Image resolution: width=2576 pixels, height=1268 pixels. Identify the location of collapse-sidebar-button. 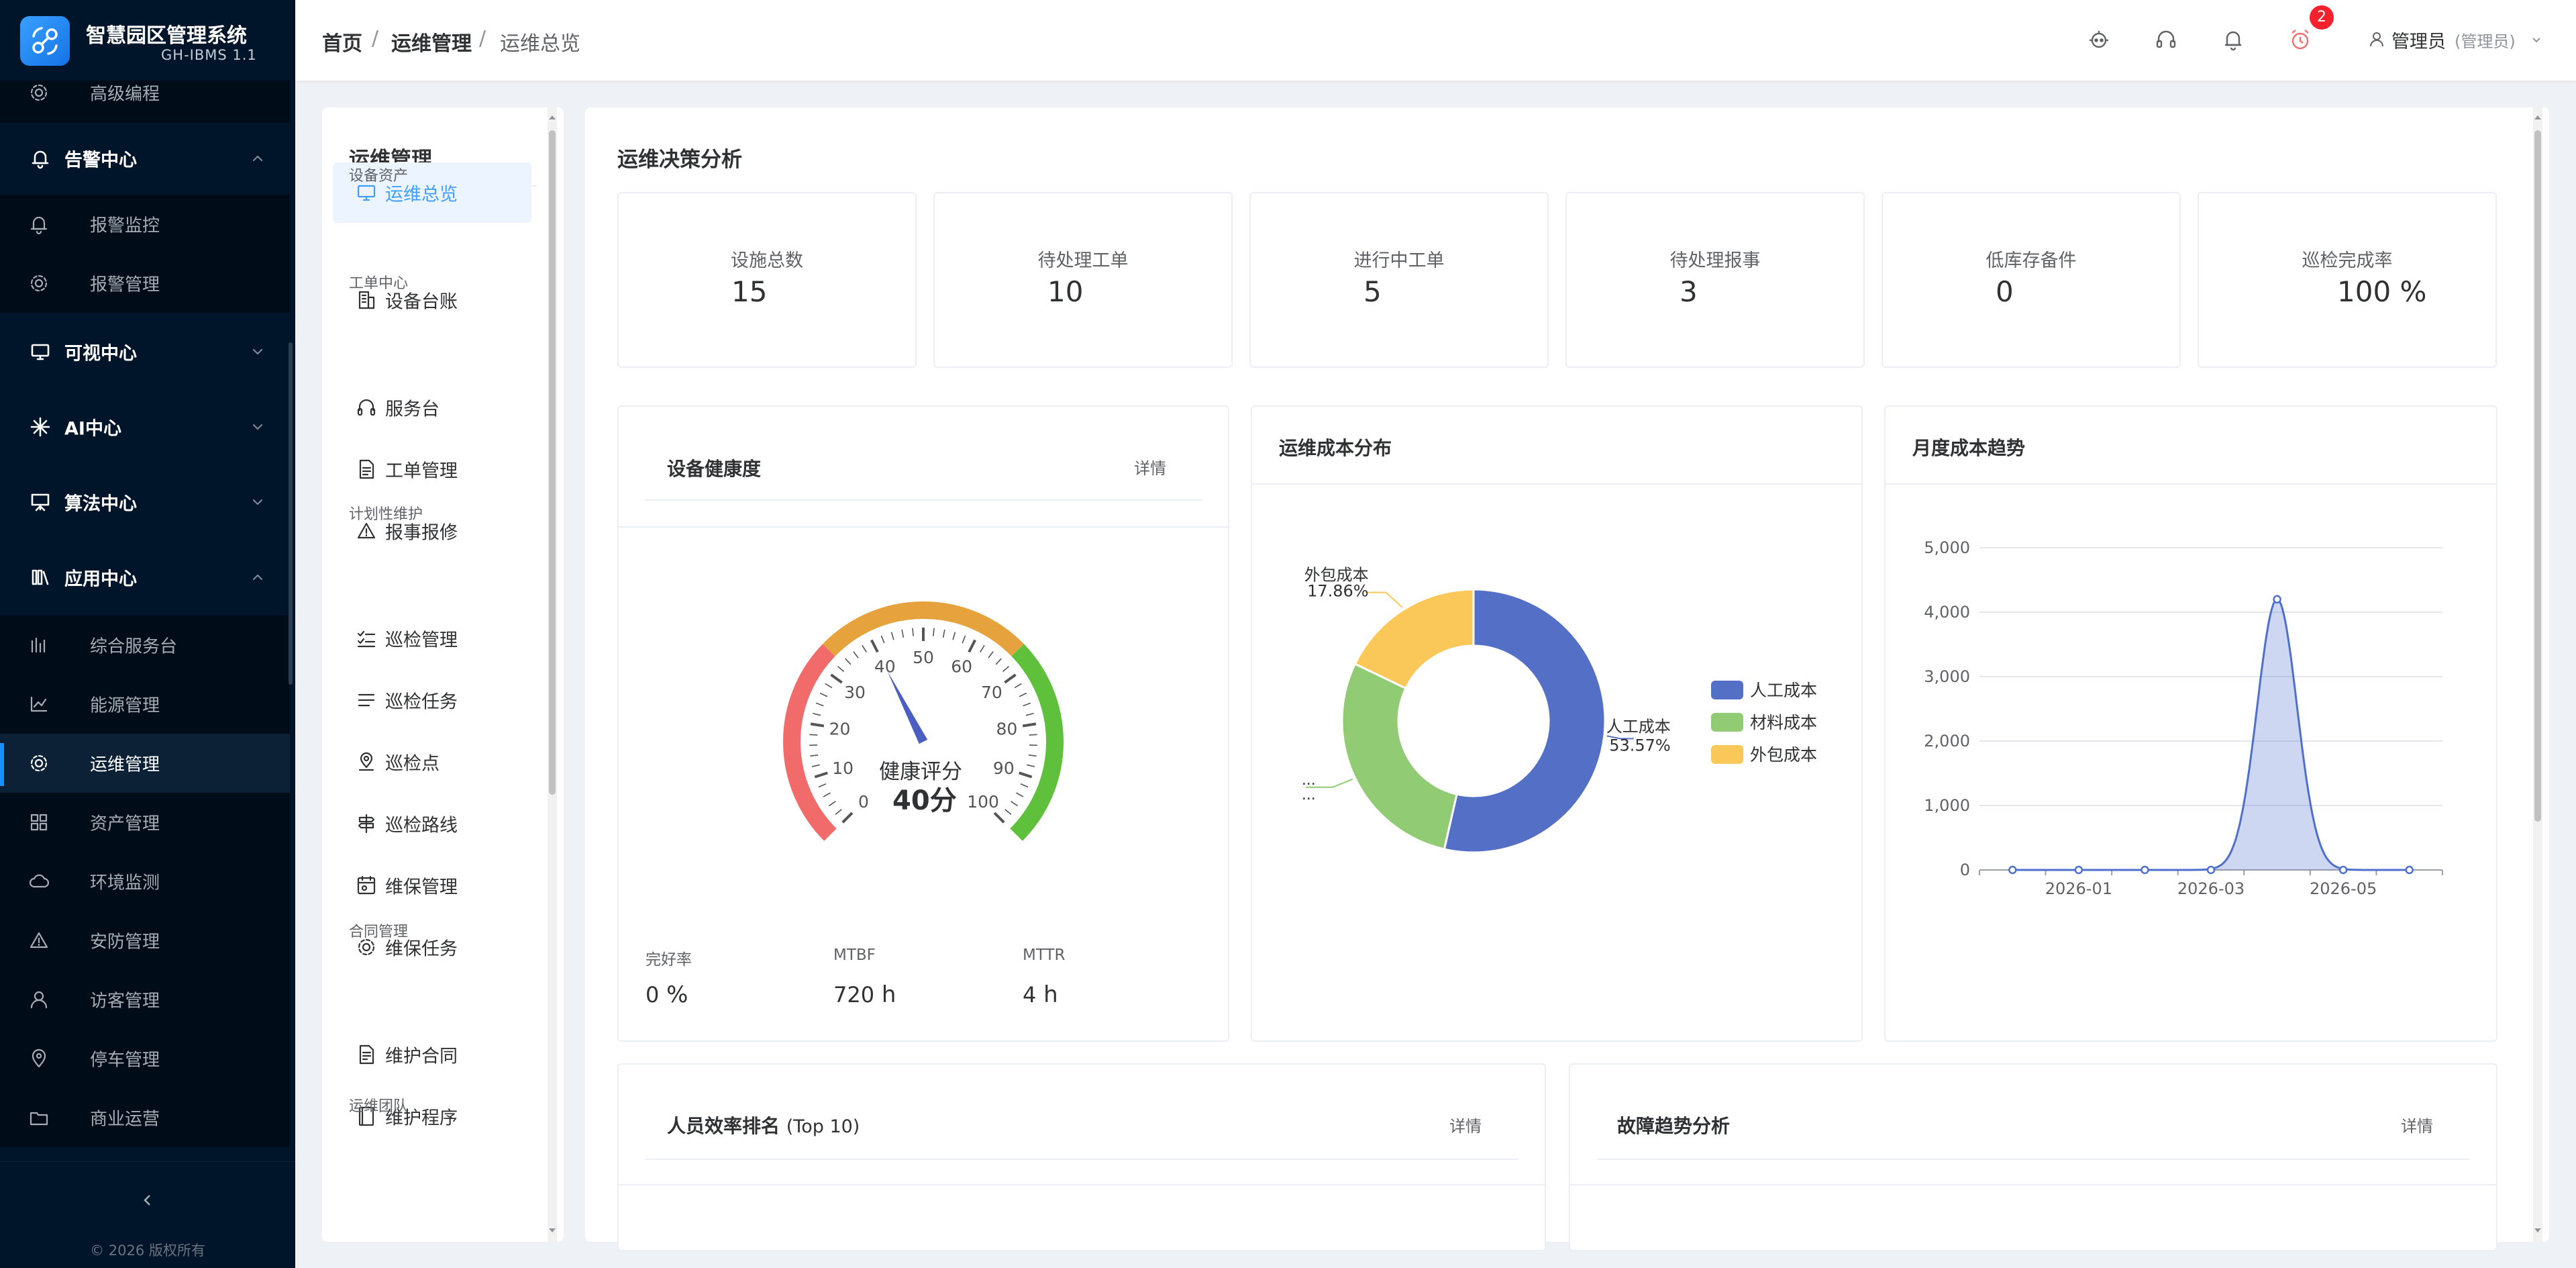
(148, 1200).